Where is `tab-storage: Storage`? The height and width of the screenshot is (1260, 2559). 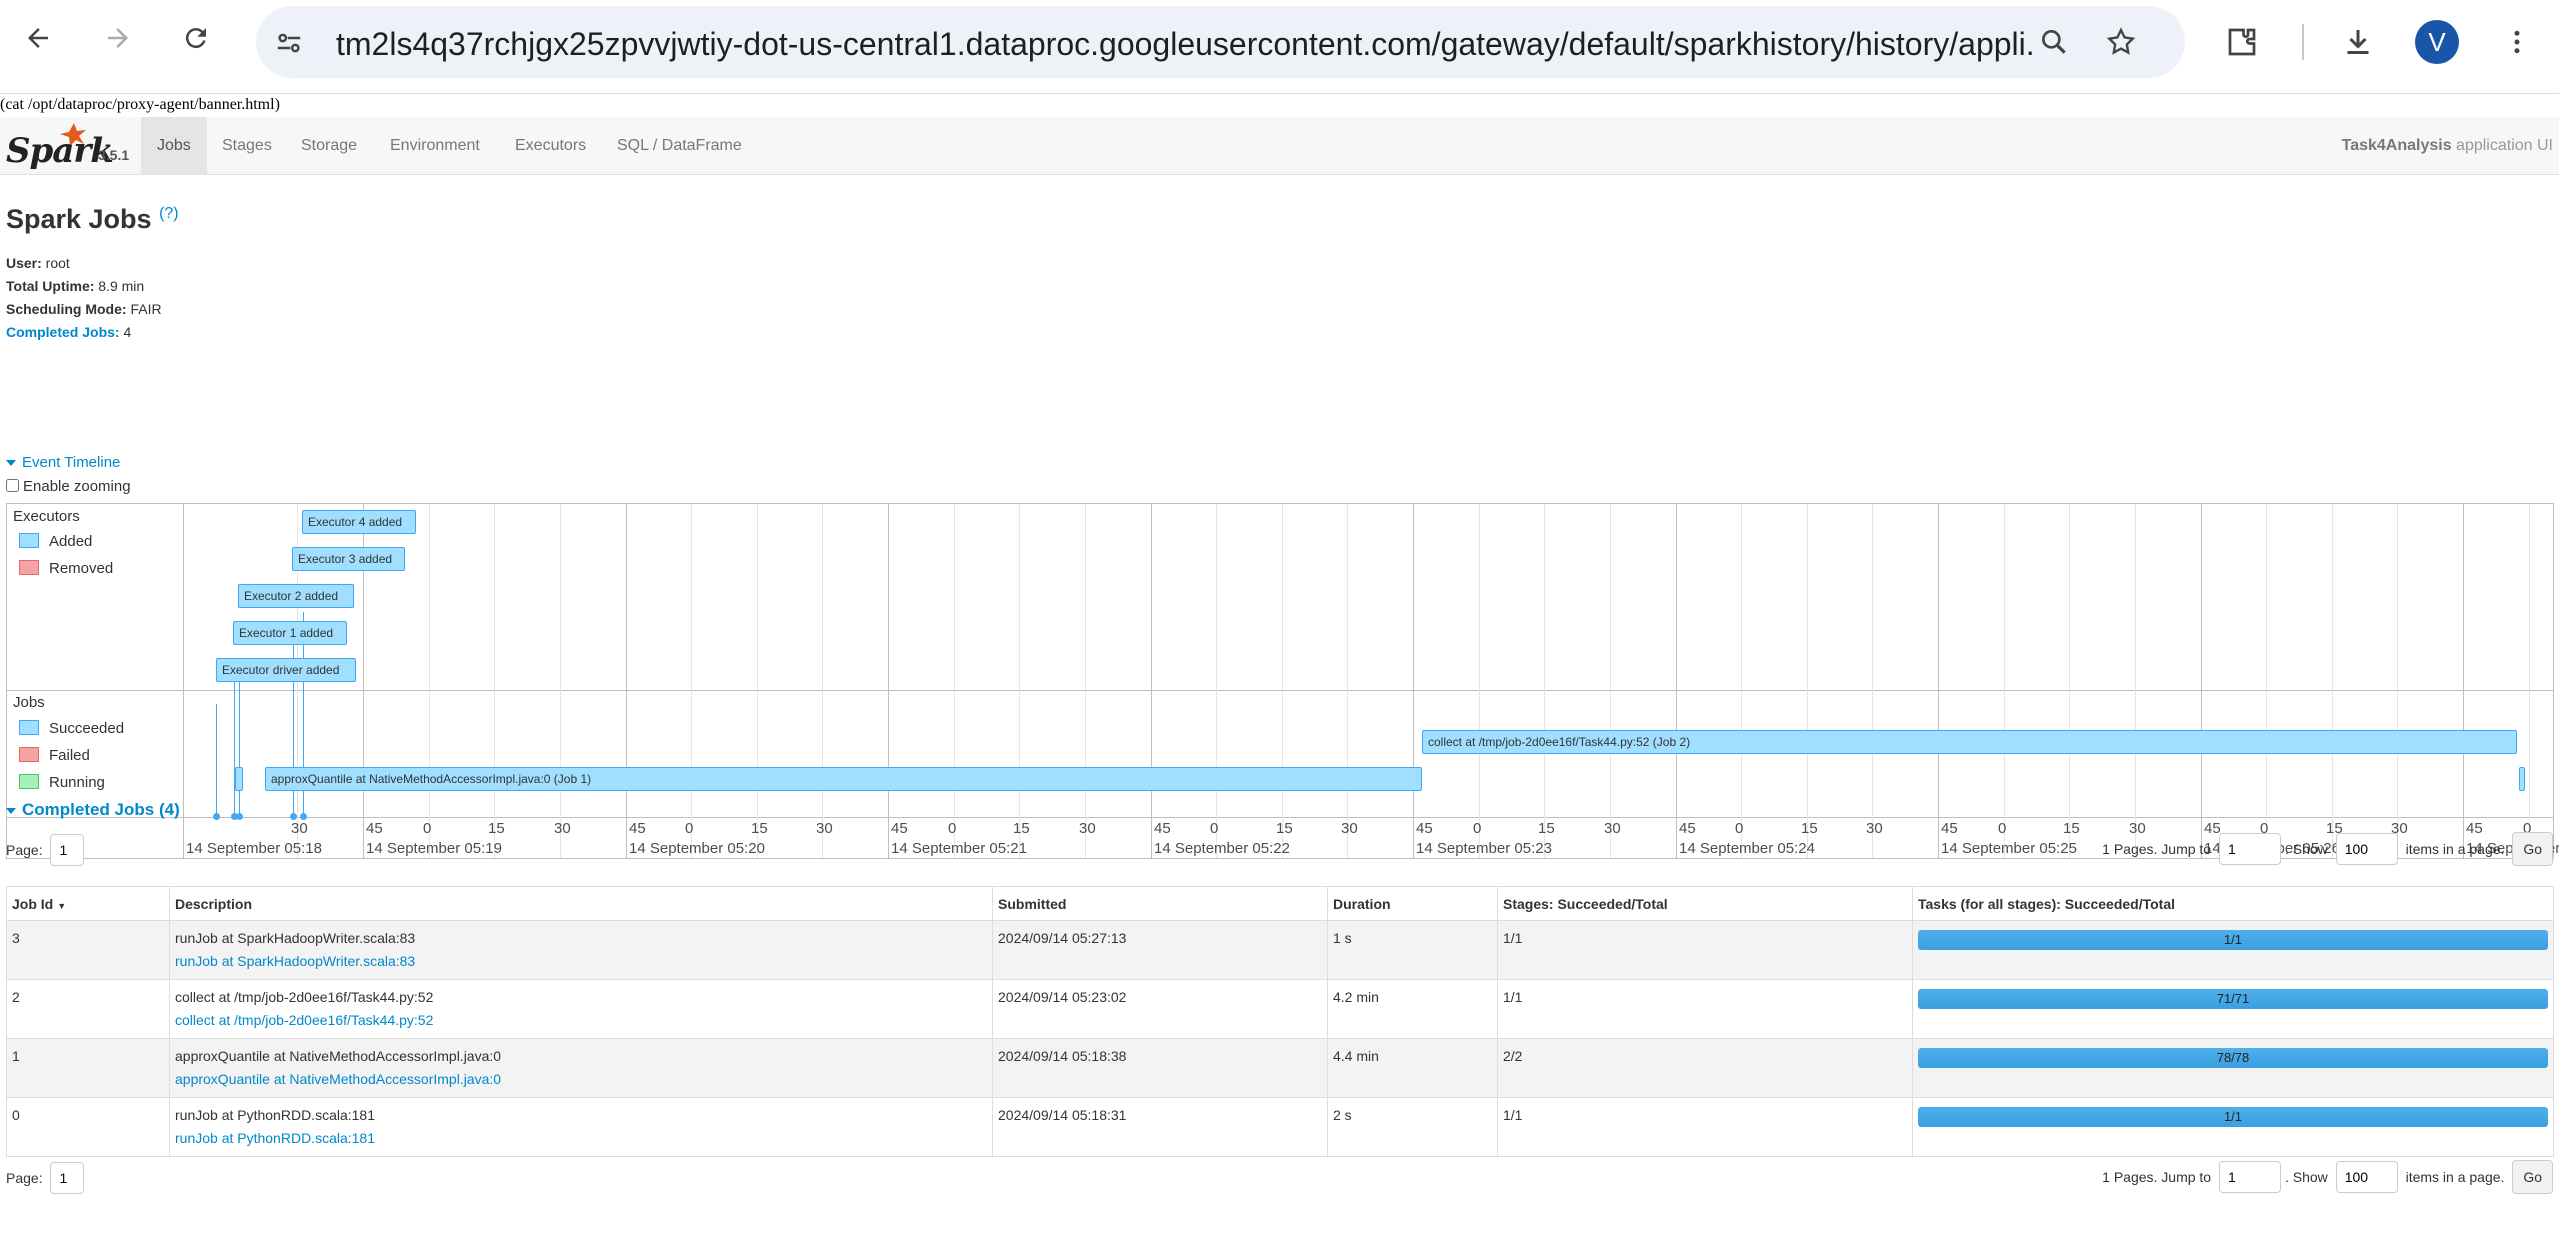 tab-storage: Storage is located at coordinates (329, 145).